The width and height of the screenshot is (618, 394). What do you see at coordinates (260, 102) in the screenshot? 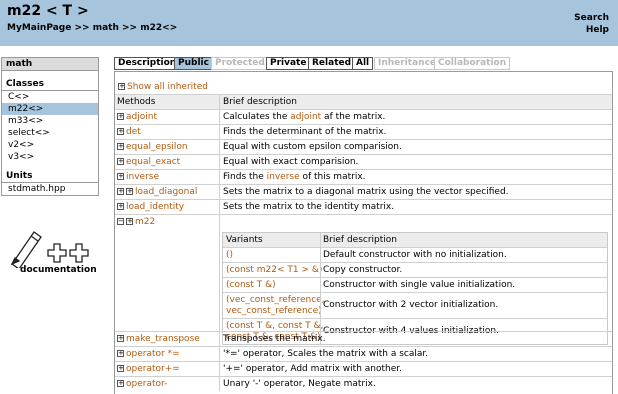
I see `description-header: Brief description` at bounding box center [260, 102].